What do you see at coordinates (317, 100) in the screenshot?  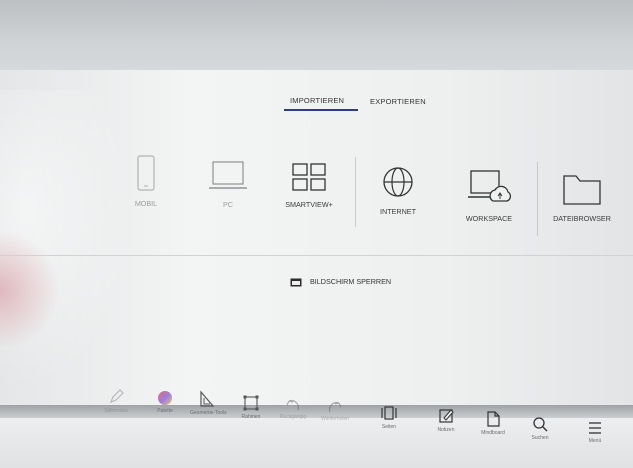 I see `tab-import: IMPORTIEREN` at bounding box center [317, 100].